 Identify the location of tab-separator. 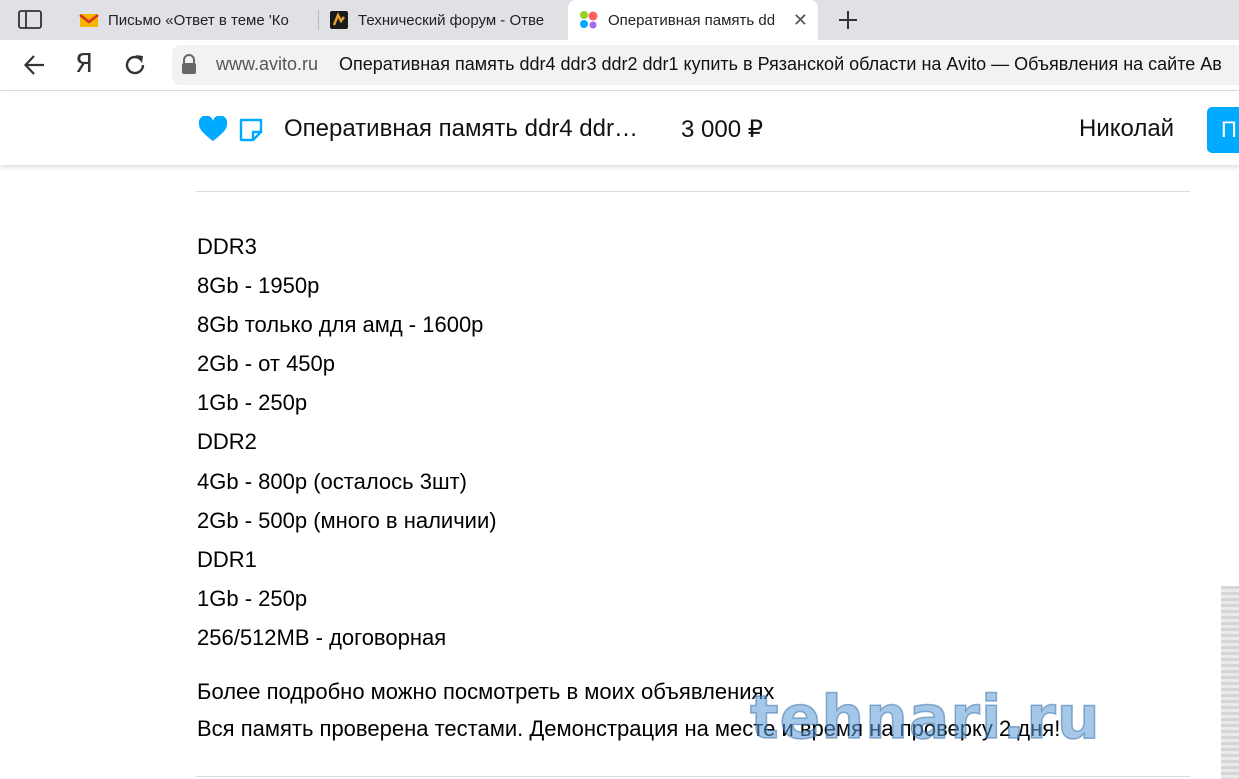
(318, 20).